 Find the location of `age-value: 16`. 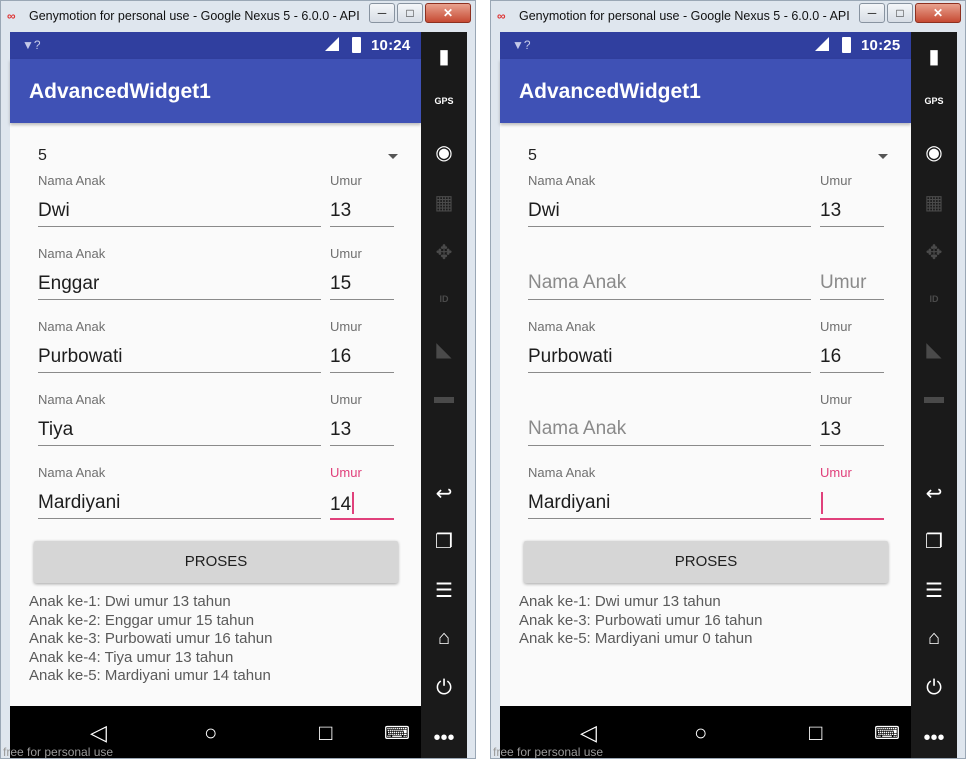

age-value: 16 is located at coordinates (341, 356).